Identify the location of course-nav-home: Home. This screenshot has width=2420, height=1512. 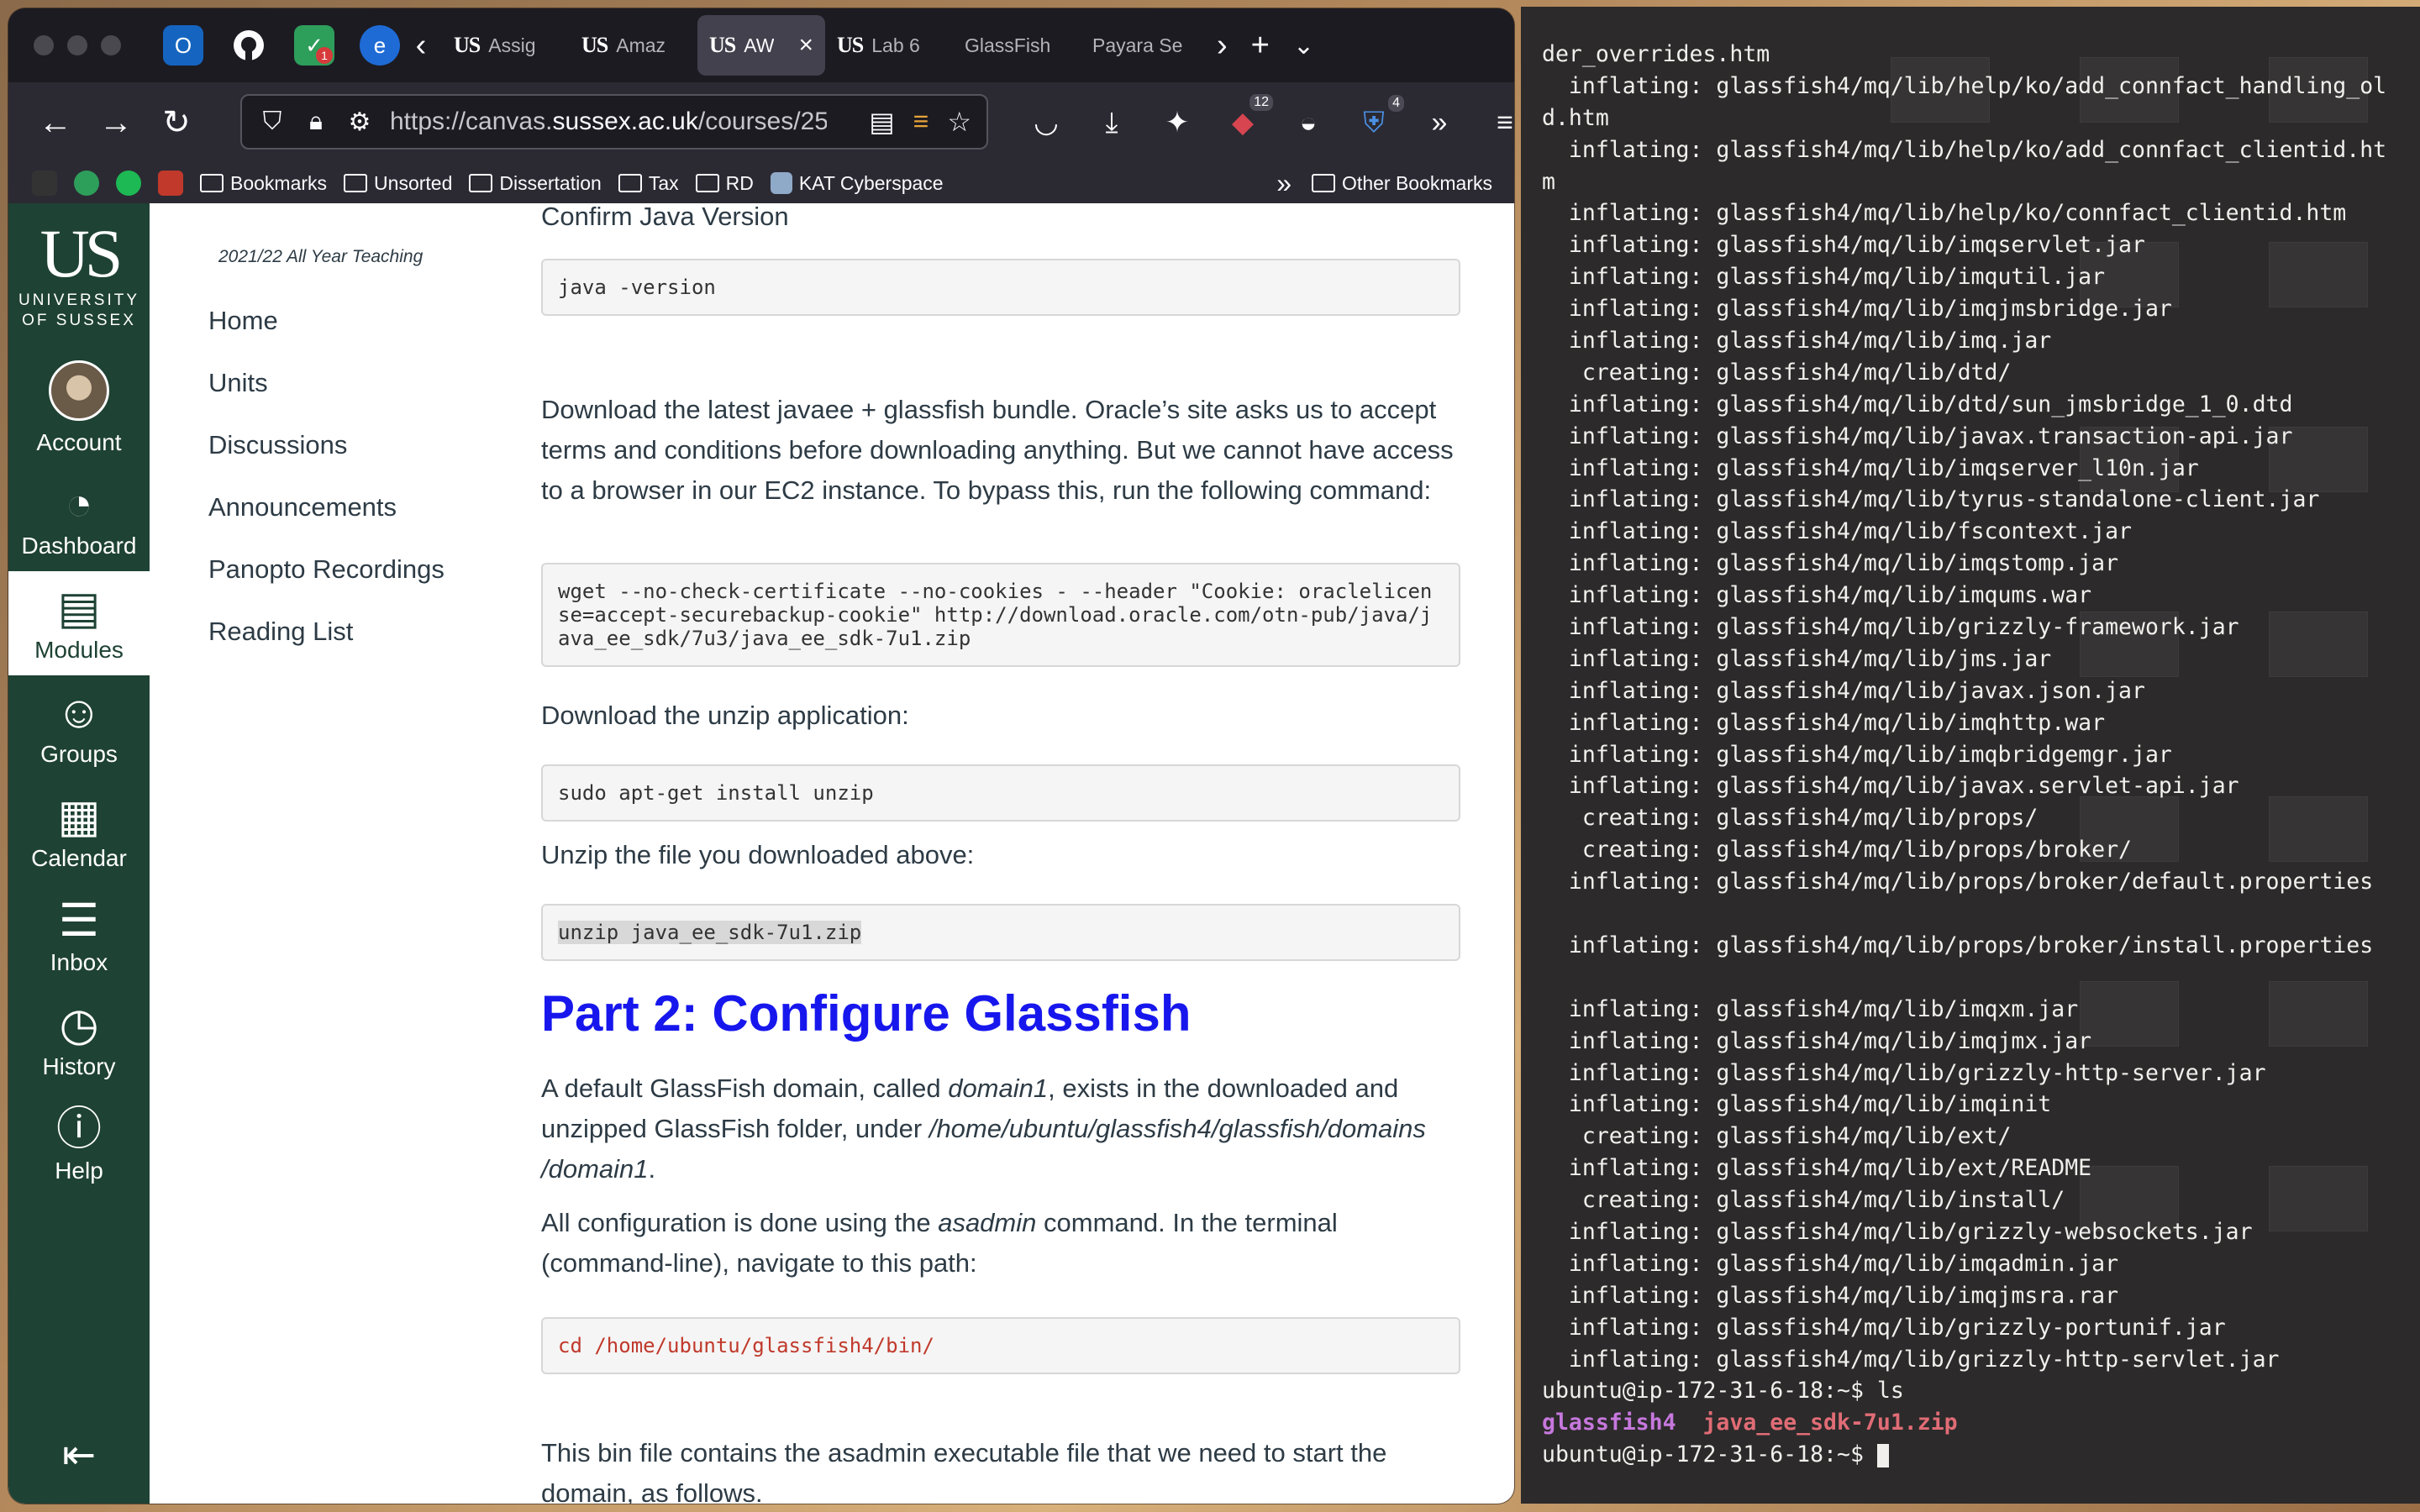
(326, 337).